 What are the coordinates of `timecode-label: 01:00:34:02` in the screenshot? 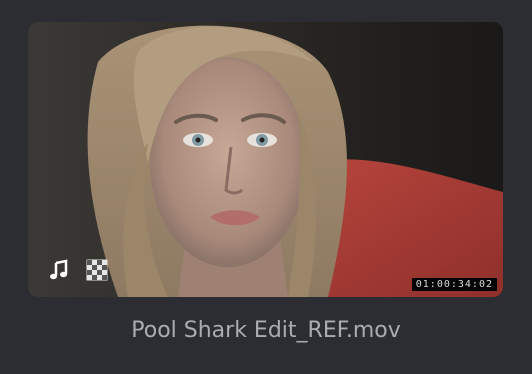 It's located at (454, 284).